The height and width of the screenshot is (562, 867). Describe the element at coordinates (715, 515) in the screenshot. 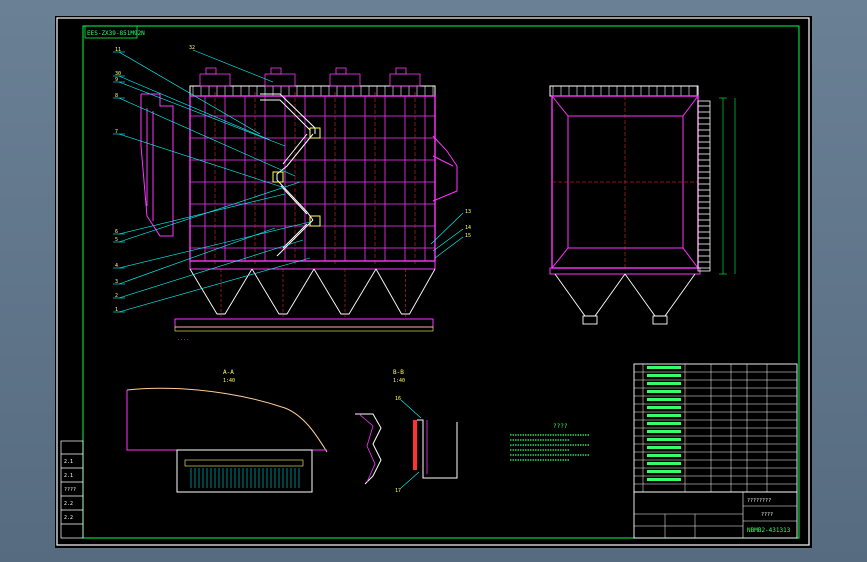

I see `title-block: ???????? ???? NBMB2-431313` at that location.